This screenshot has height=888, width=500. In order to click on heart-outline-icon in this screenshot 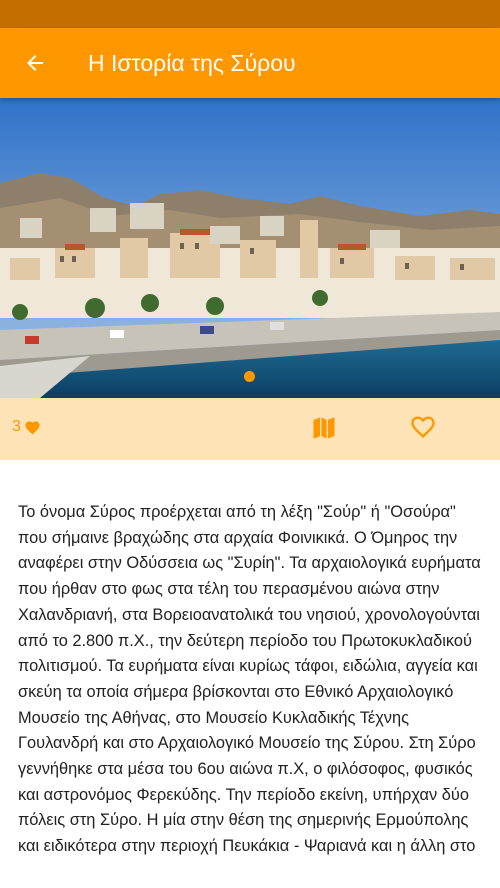, I will do `click(423, 427)`.